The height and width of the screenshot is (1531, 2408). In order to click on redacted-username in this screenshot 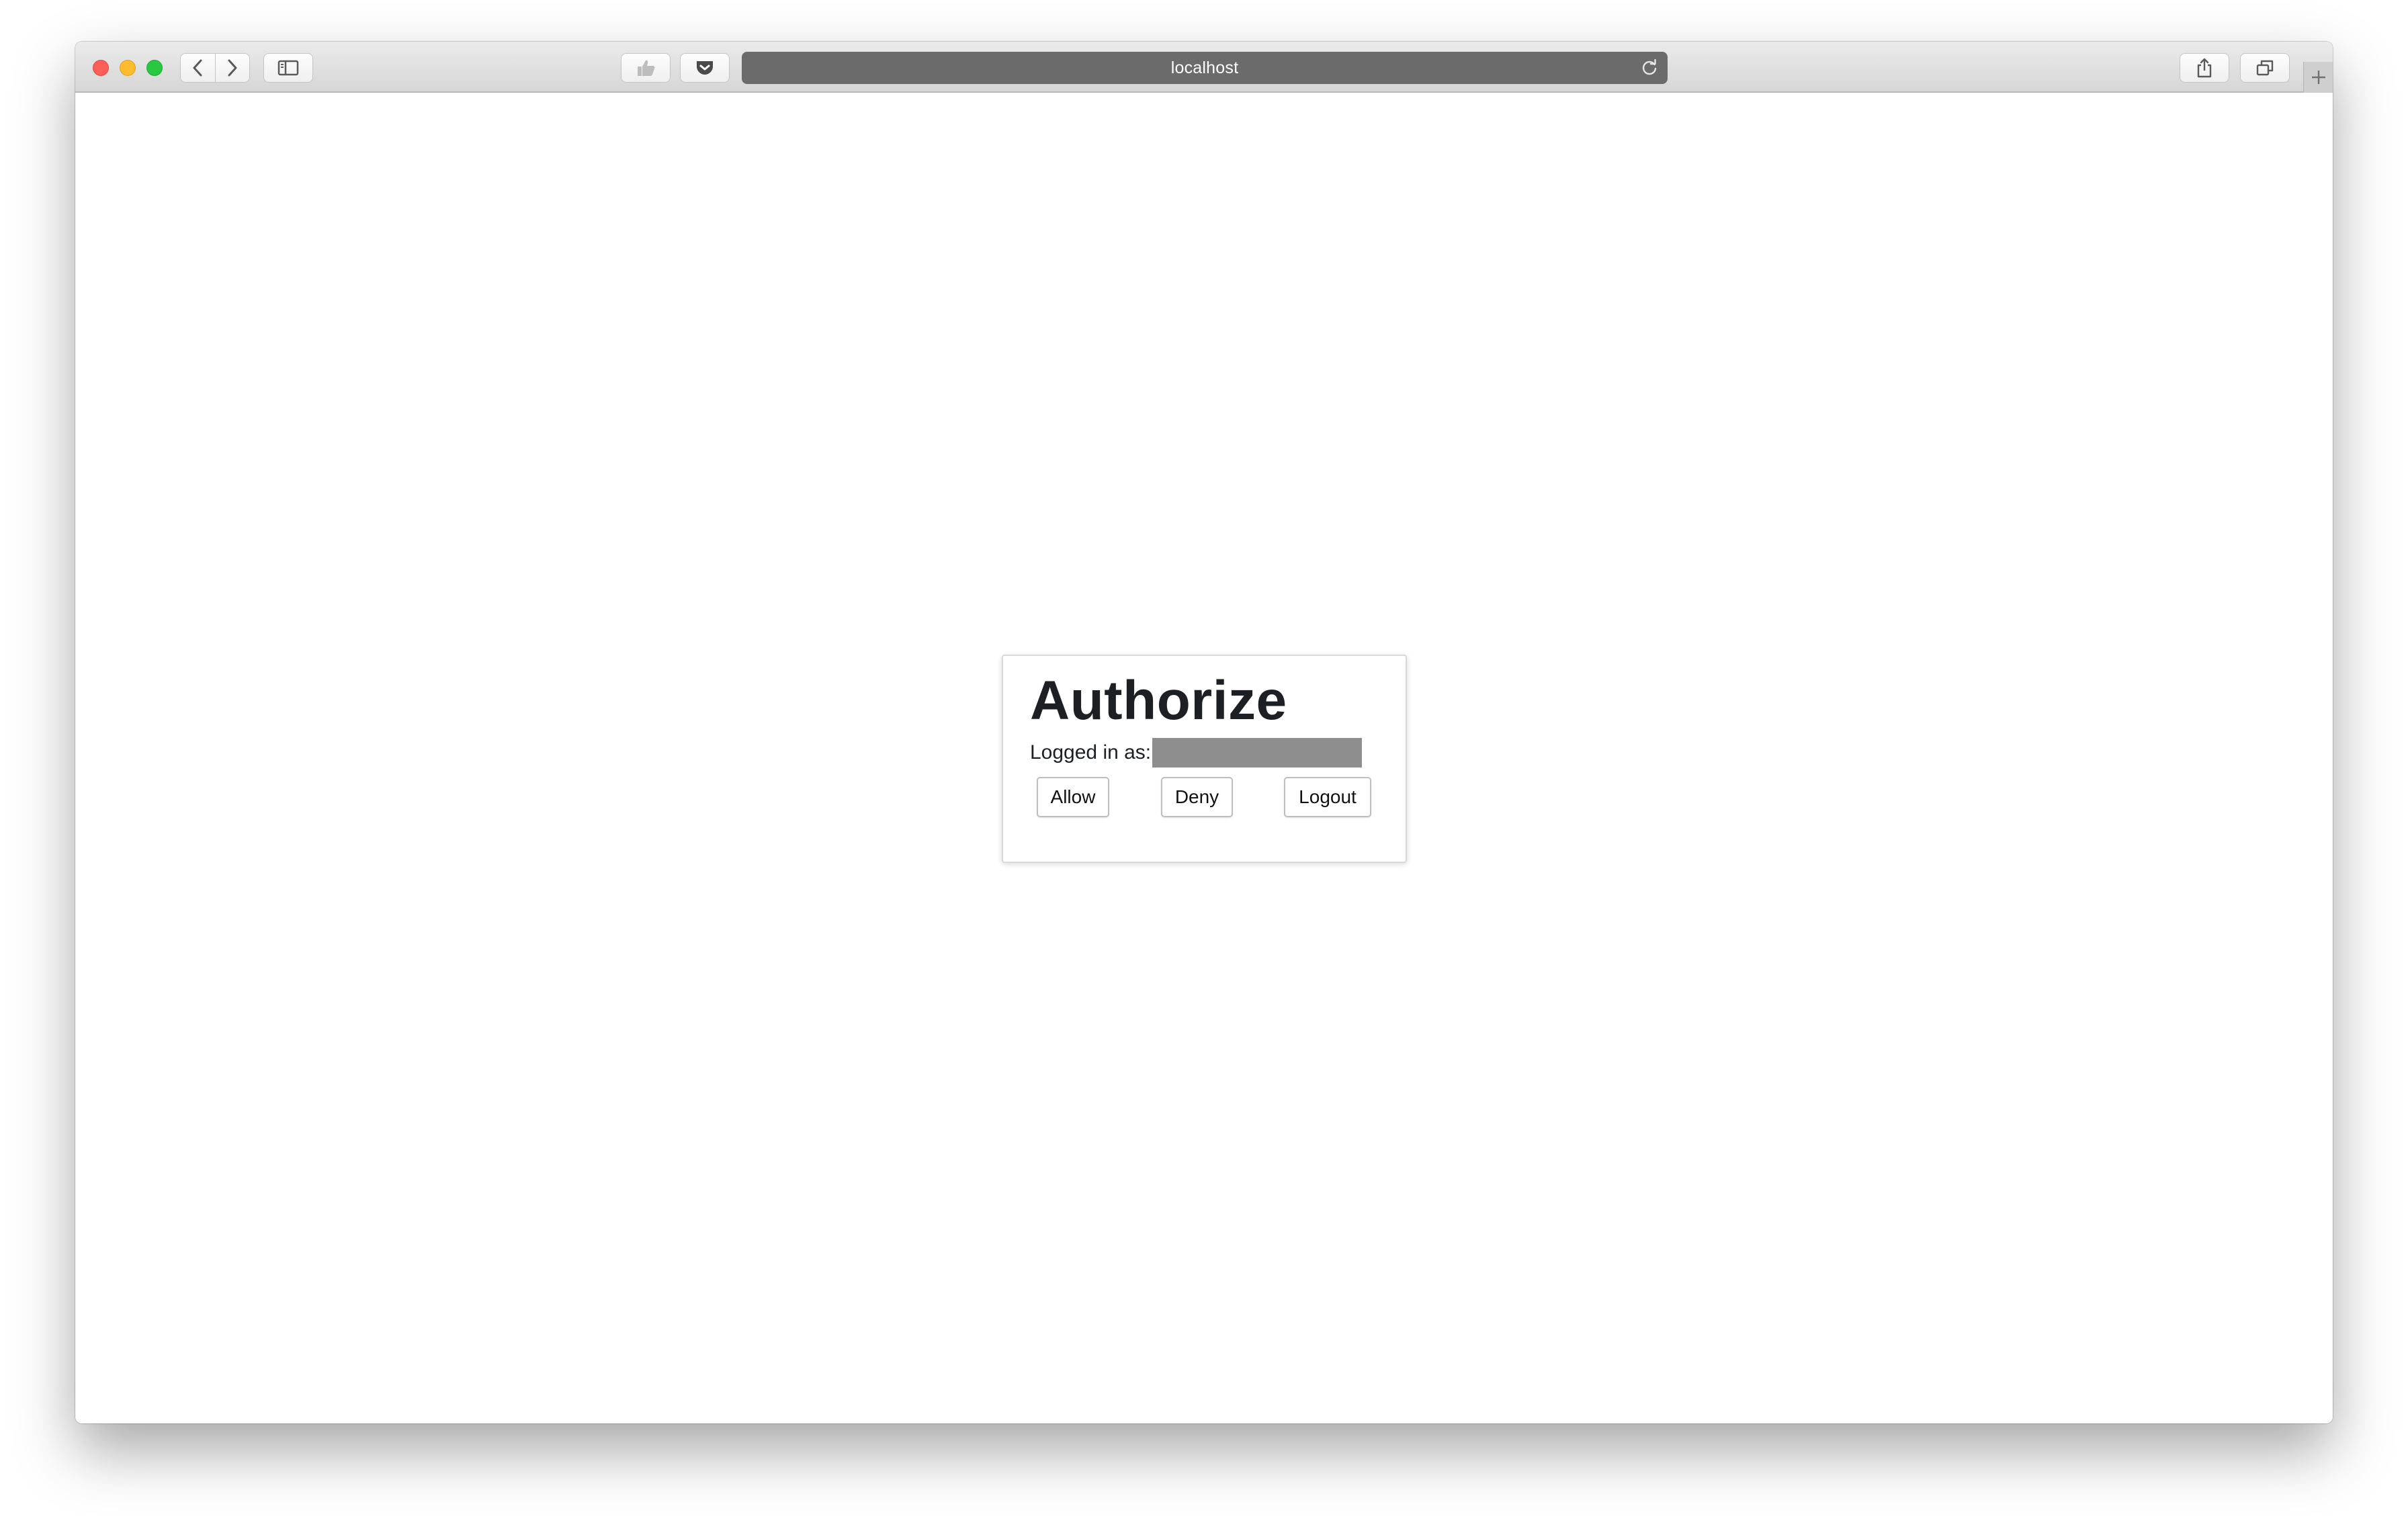, I will do `click(1257, 753)`.